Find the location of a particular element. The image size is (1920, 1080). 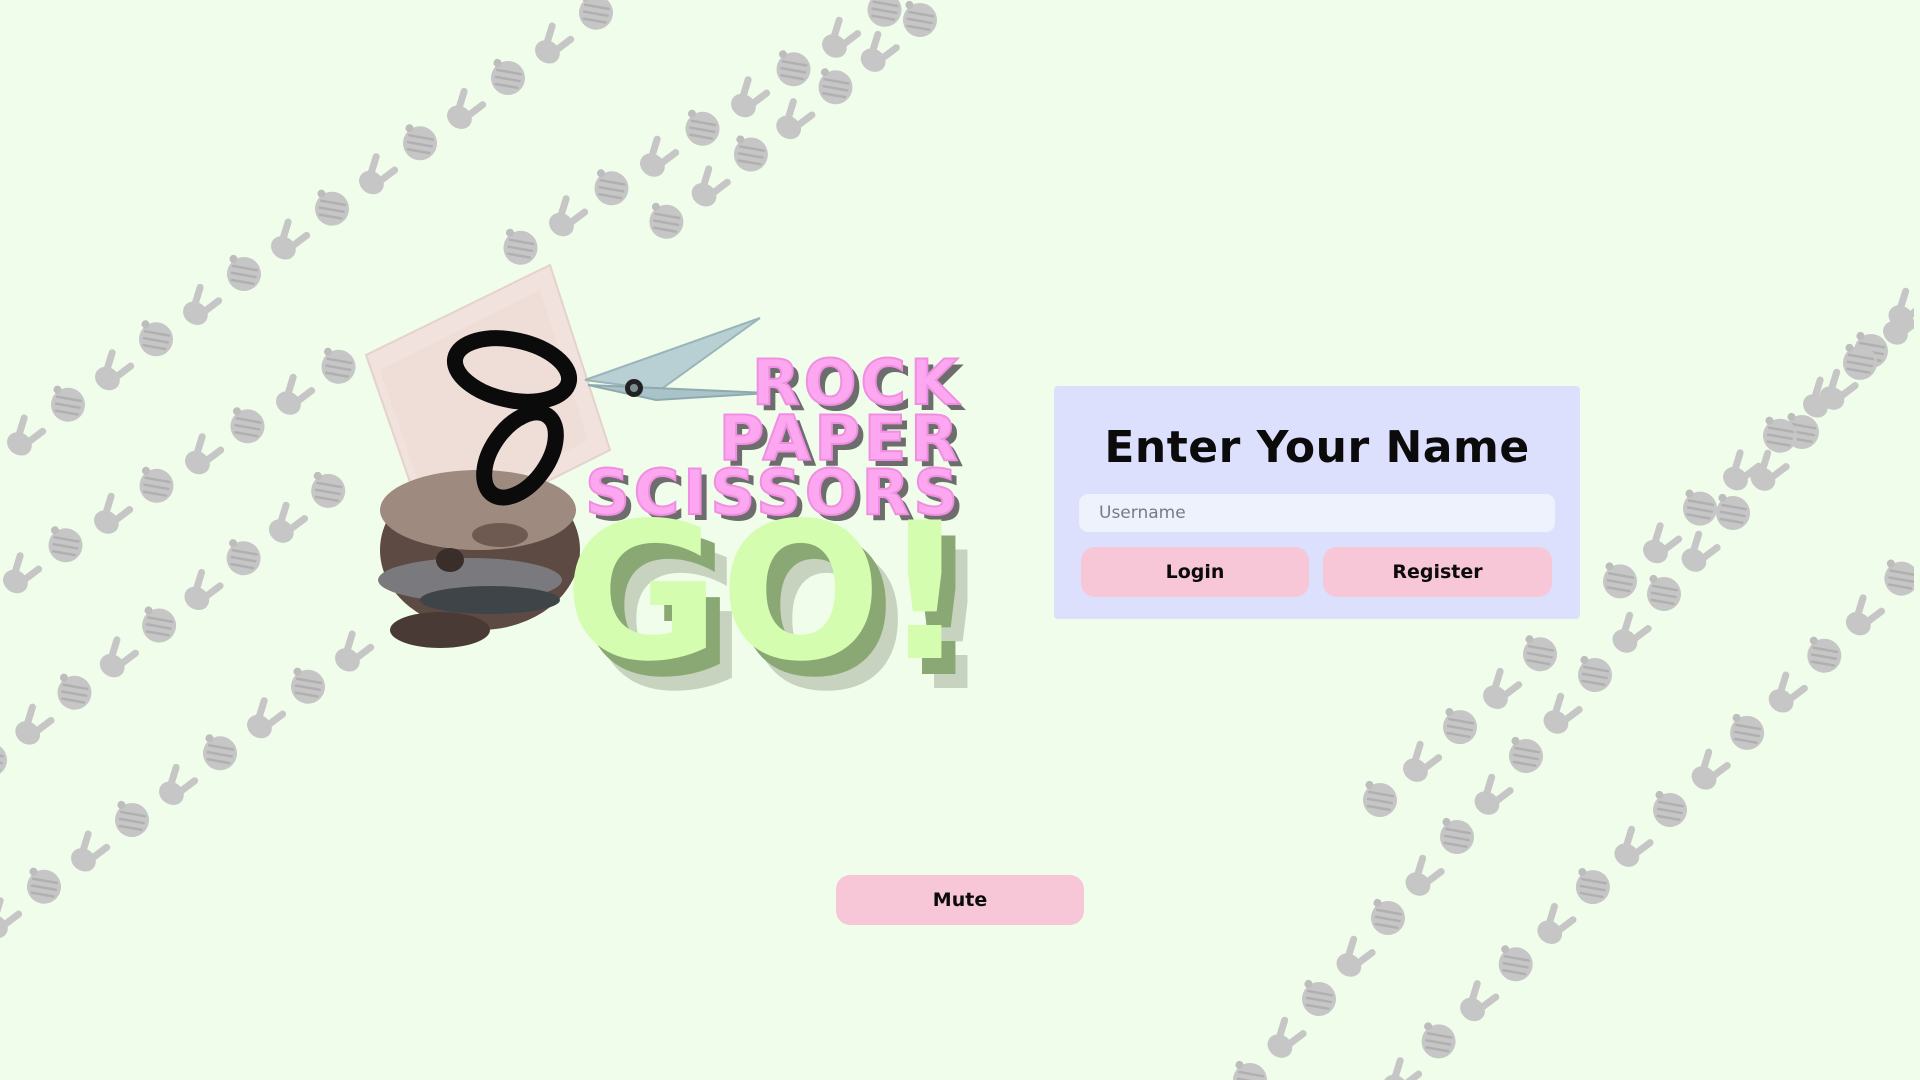

page-edge is located at coordinates (1917, 540).